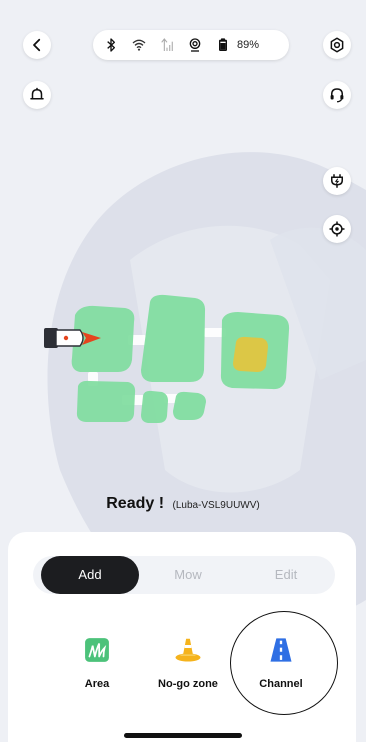 This screenshot has height=742, width=366. What do you see at coordinates (135, 503) in the screenshot?
I see `ready-status-text: Ready !` at bounding box center [135, 503].